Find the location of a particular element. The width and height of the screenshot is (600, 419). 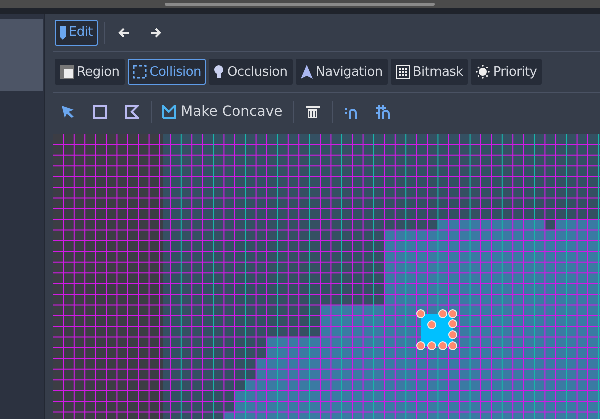

left-arrow-icon is located at coordinates (124, 32).